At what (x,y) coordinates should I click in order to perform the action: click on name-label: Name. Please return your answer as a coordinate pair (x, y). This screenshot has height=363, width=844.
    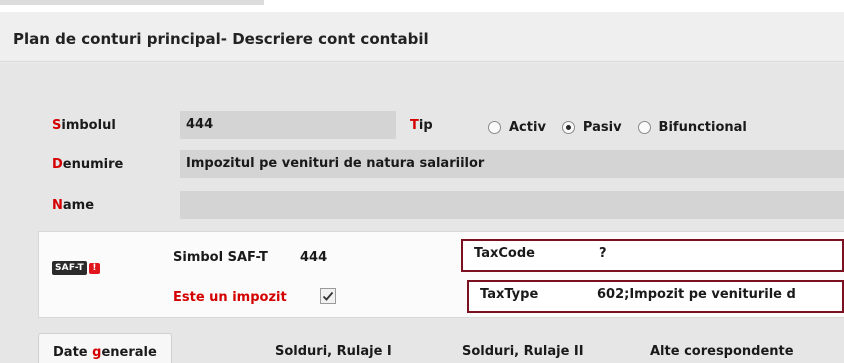
    Looking at the image, I should click on (73, 205).